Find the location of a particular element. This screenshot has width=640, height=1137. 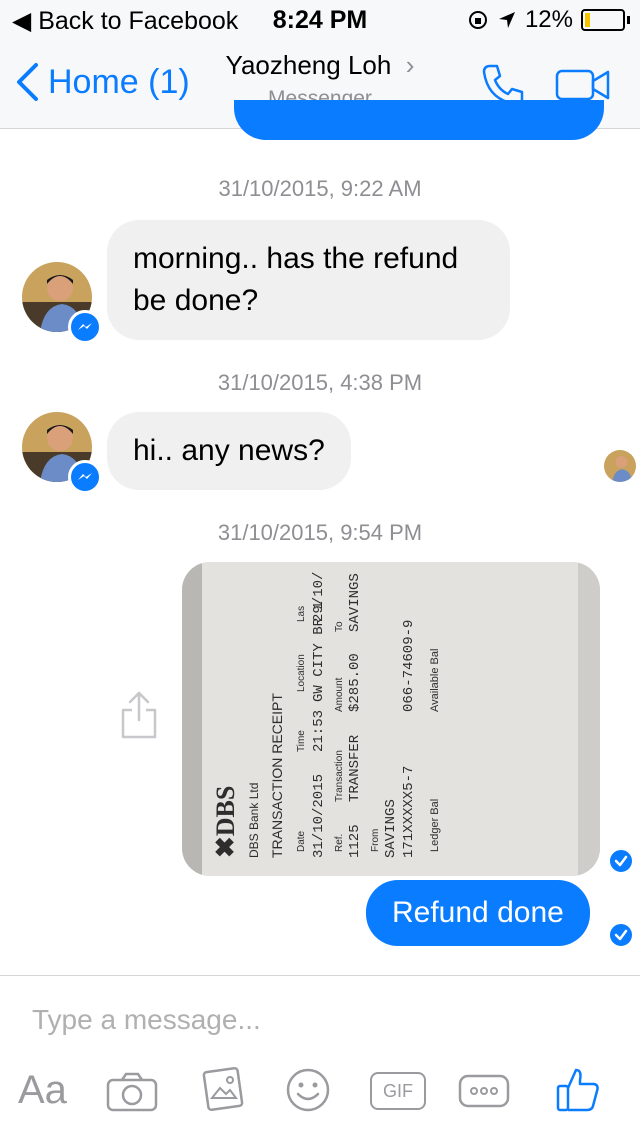

receipt-ledger-label: Ledger Bal is located at coordinates (435, 825).